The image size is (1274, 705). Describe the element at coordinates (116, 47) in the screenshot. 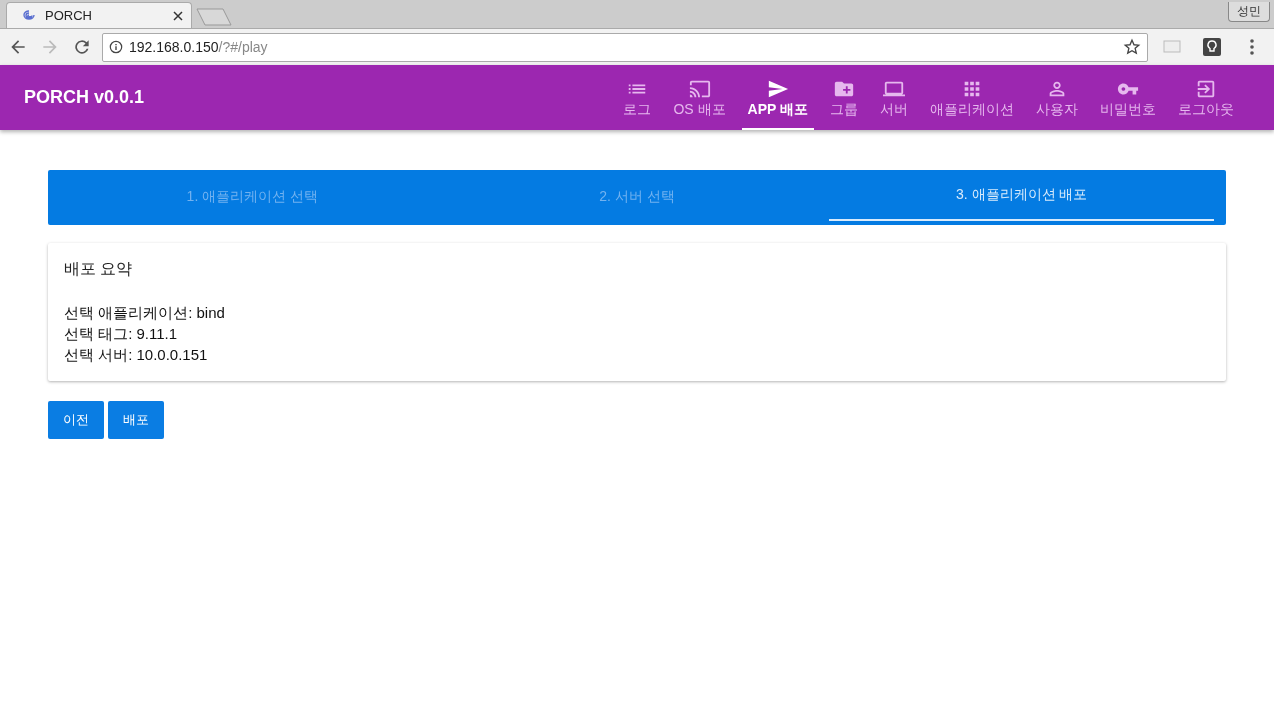

I see `info-icon` at that location.